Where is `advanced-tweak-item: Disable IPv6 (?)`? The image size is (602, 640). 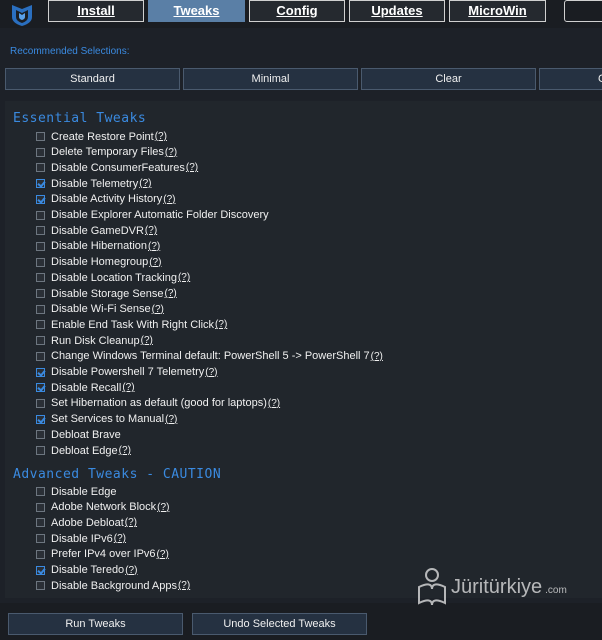 advanced-tweak-item: Disable IPv6 (?) is located at coordinates (81, 538).